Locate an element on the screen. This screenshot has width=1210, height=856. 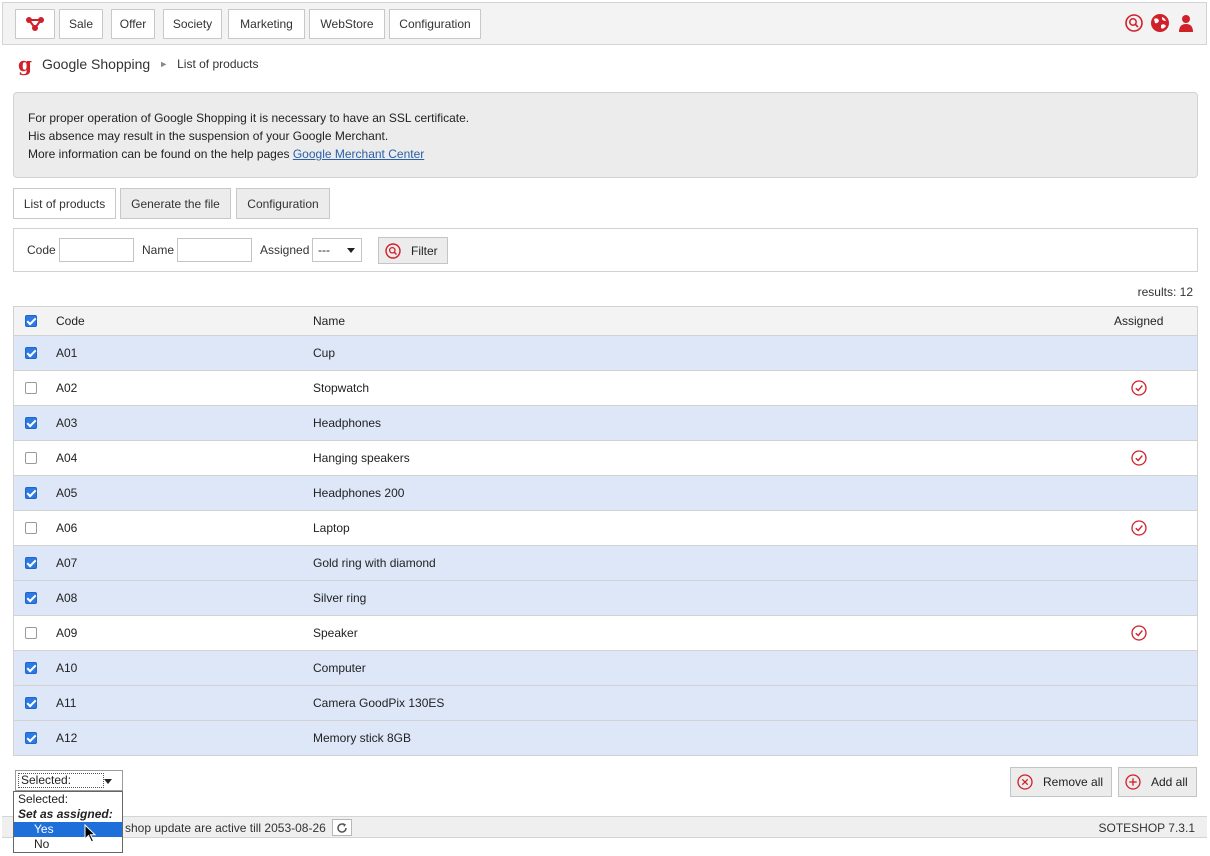
table-row: A06 Laptop is located at coordinates (605, 528).